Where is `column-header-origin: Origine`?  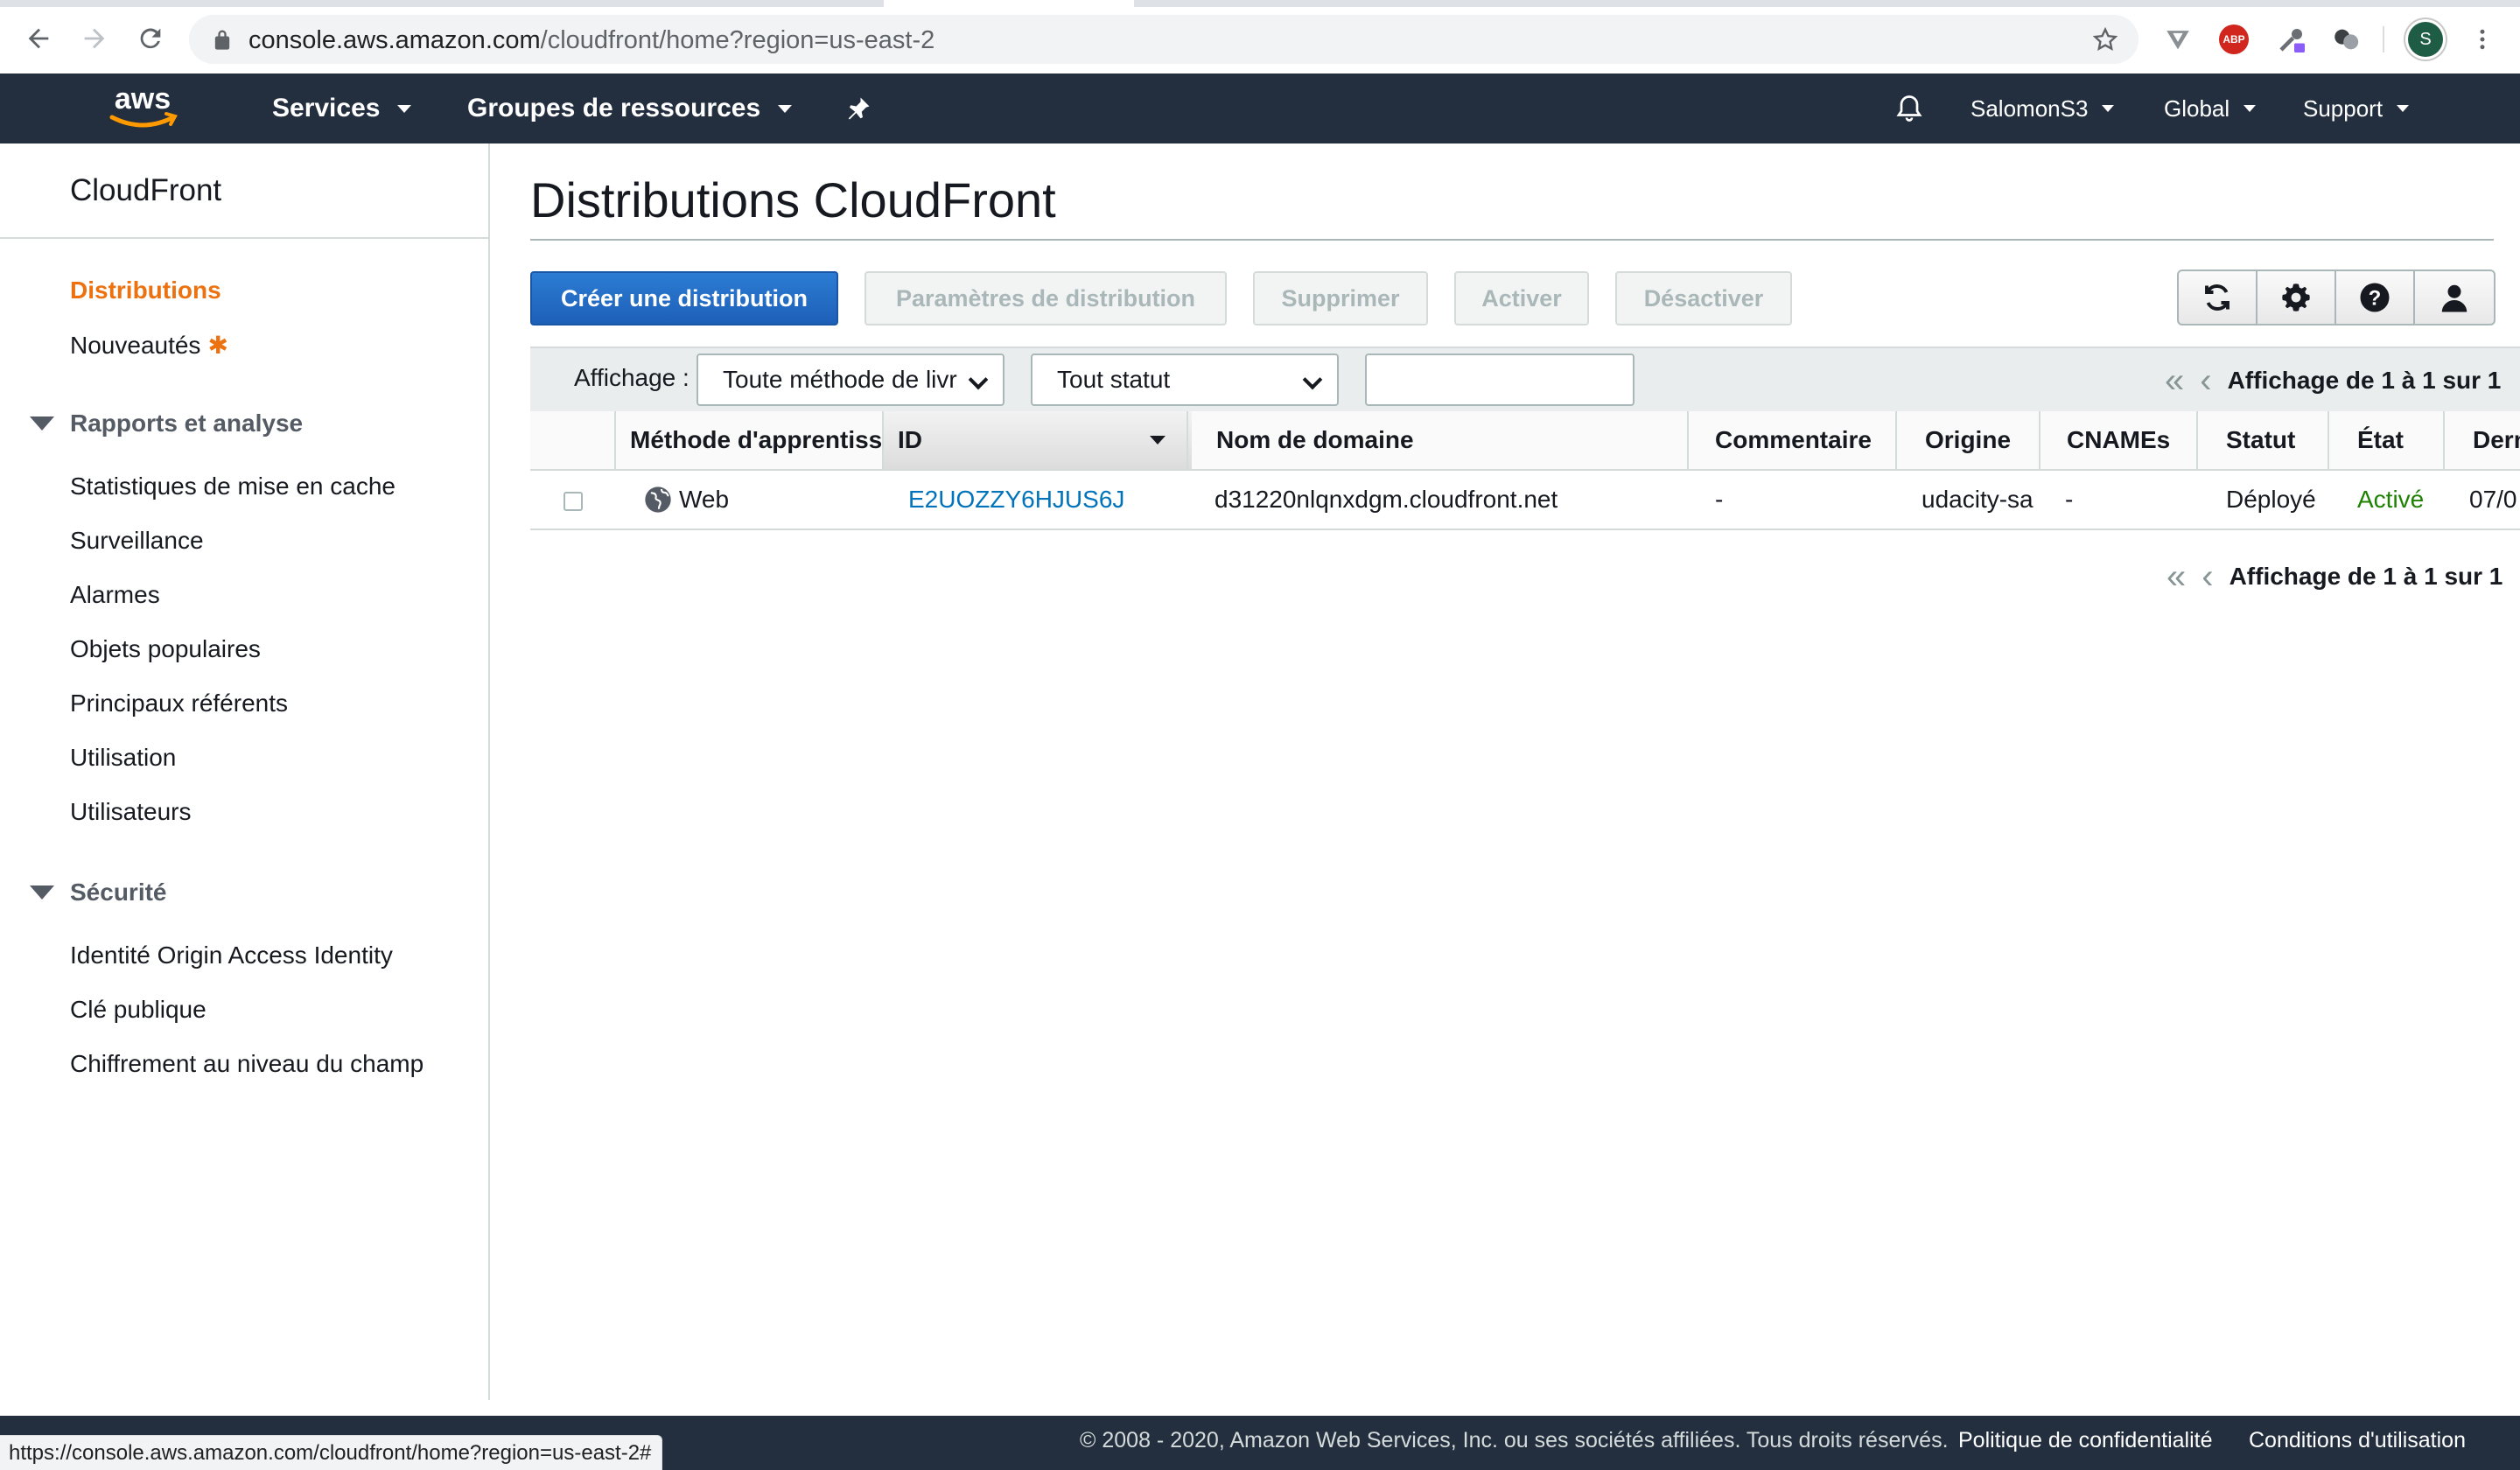 column-header-origin: Origine is located at coordinates (1967, 440).